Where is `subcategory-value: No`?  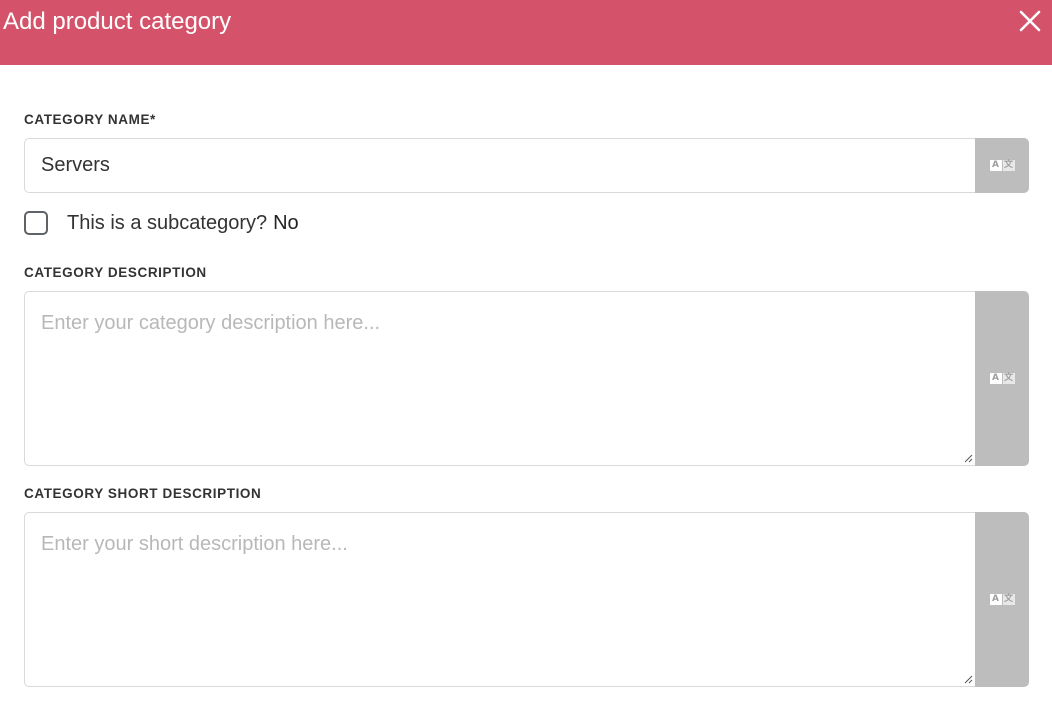 subcategory-value: No is located at coordinates (286, 222).